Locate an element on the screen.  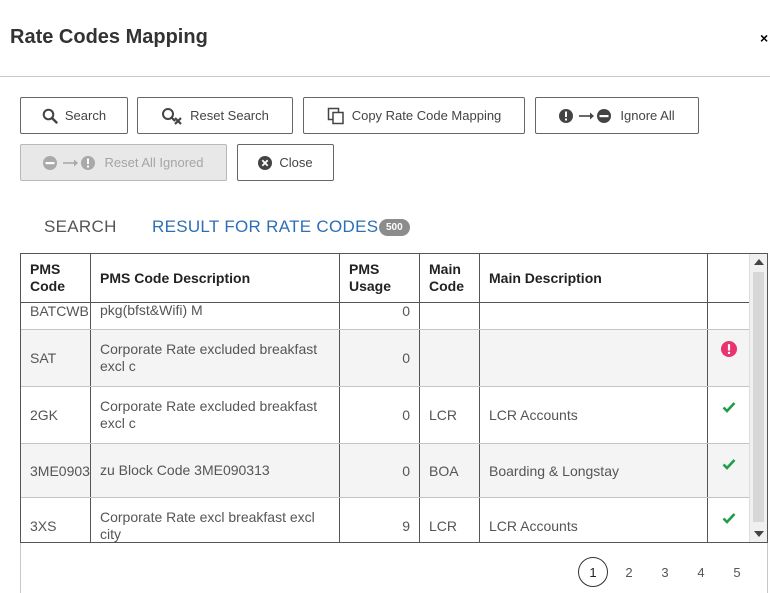
close-circle-icon is located at coordinates (265, 162).